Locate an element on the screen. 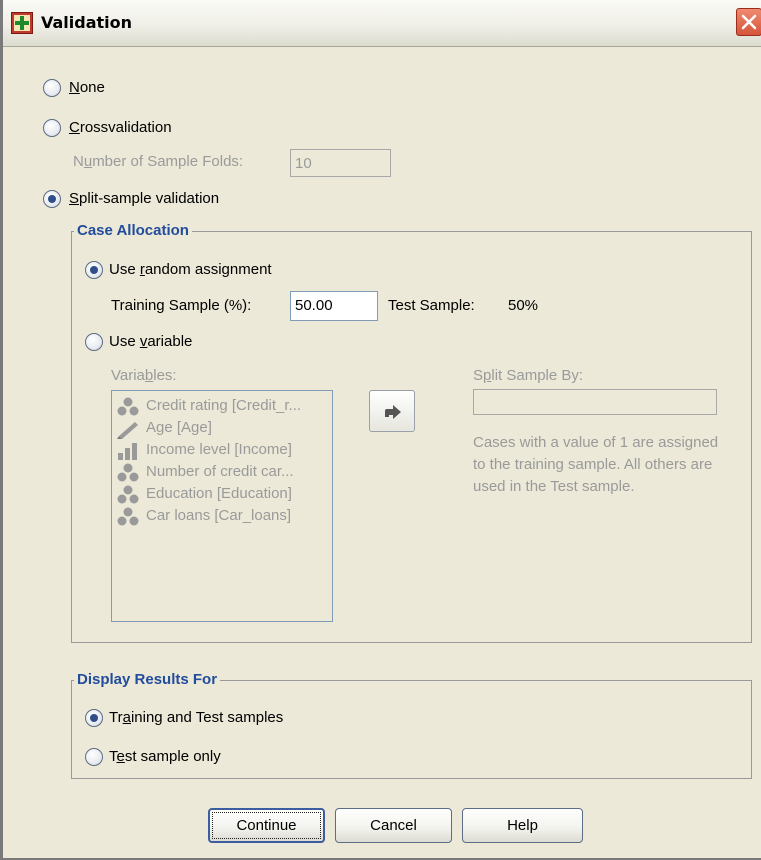 This screenshot has height=860, width=761. use-variable-radio is located at coordinates (94, 342).